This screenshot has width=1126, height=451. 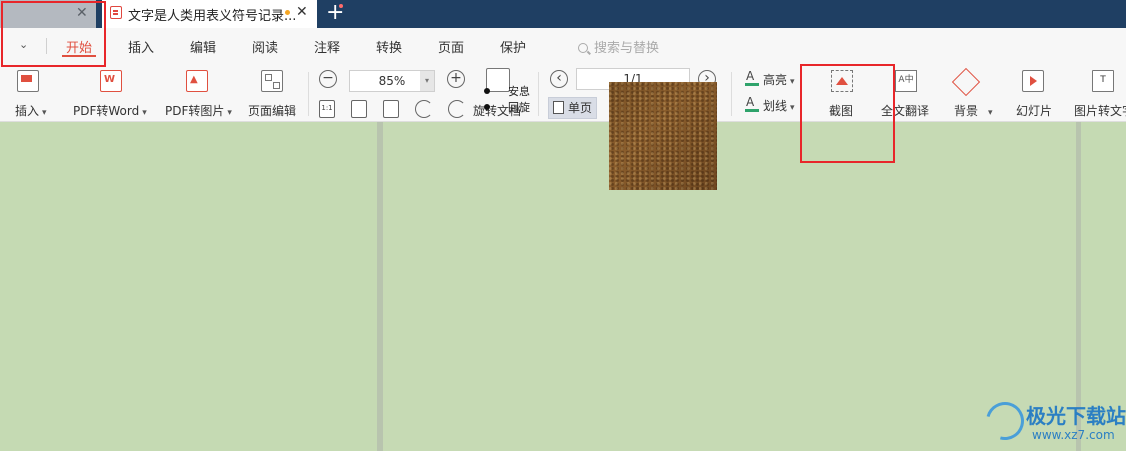 I want to click on list-item: 安息, so click(x=507, y=92).